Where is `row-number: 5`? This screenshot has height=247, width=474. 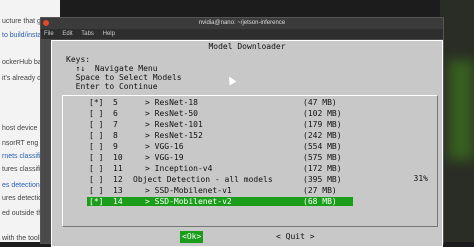 row-number: 5 is located at coordinates (115, 102).